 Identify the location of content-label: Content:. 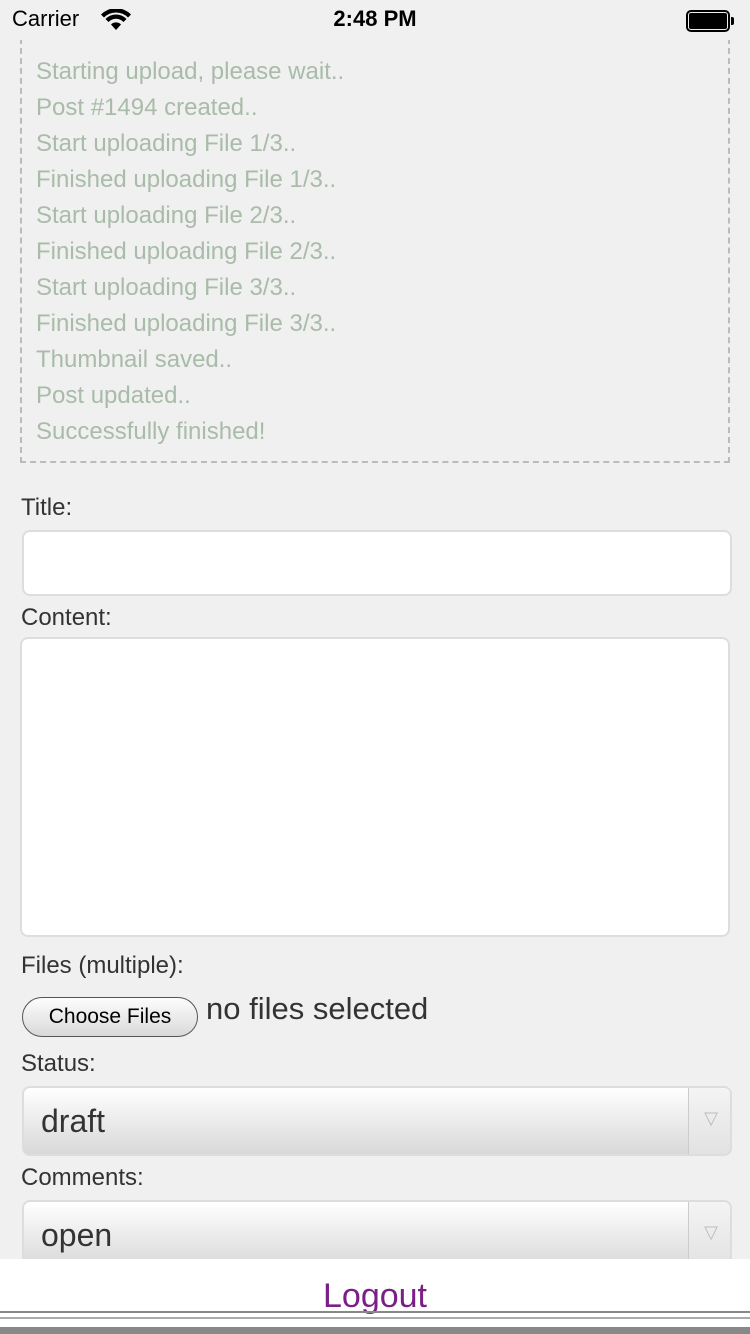
(66, 617).